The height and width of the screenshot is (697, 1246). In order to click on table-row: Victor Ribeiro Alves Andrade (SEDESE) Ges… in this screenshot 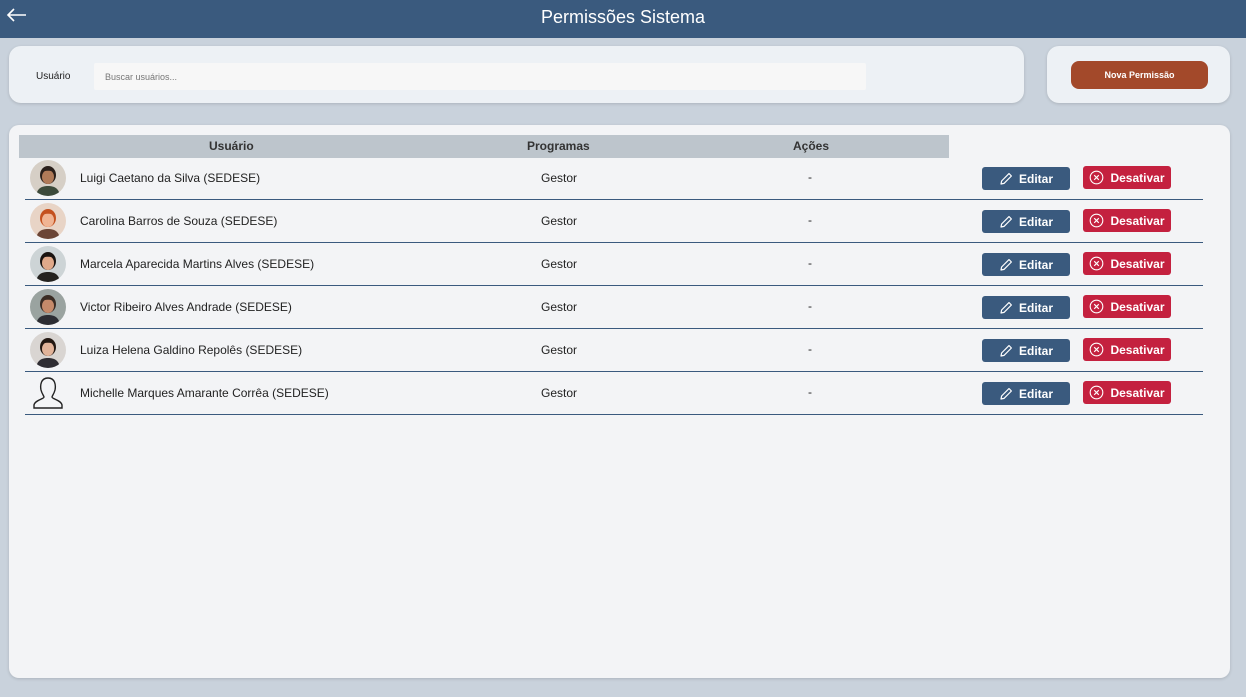, I will do `click(614, 307)`.